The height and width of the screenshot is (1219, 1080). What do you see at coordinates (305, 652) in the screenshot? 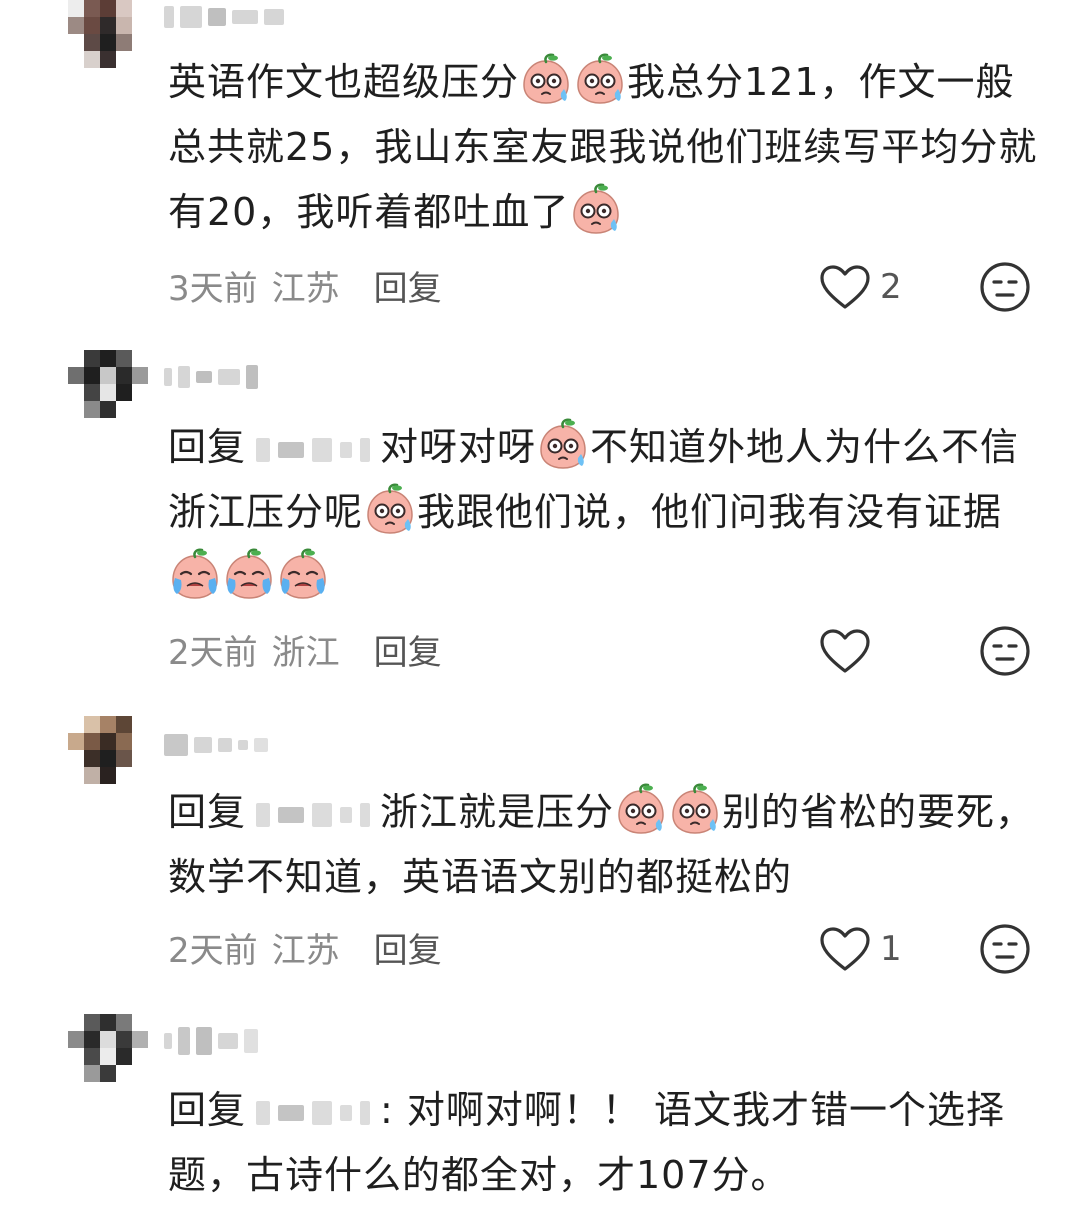
I see `comment-region: 浙江` at bounding box center [305, 652].